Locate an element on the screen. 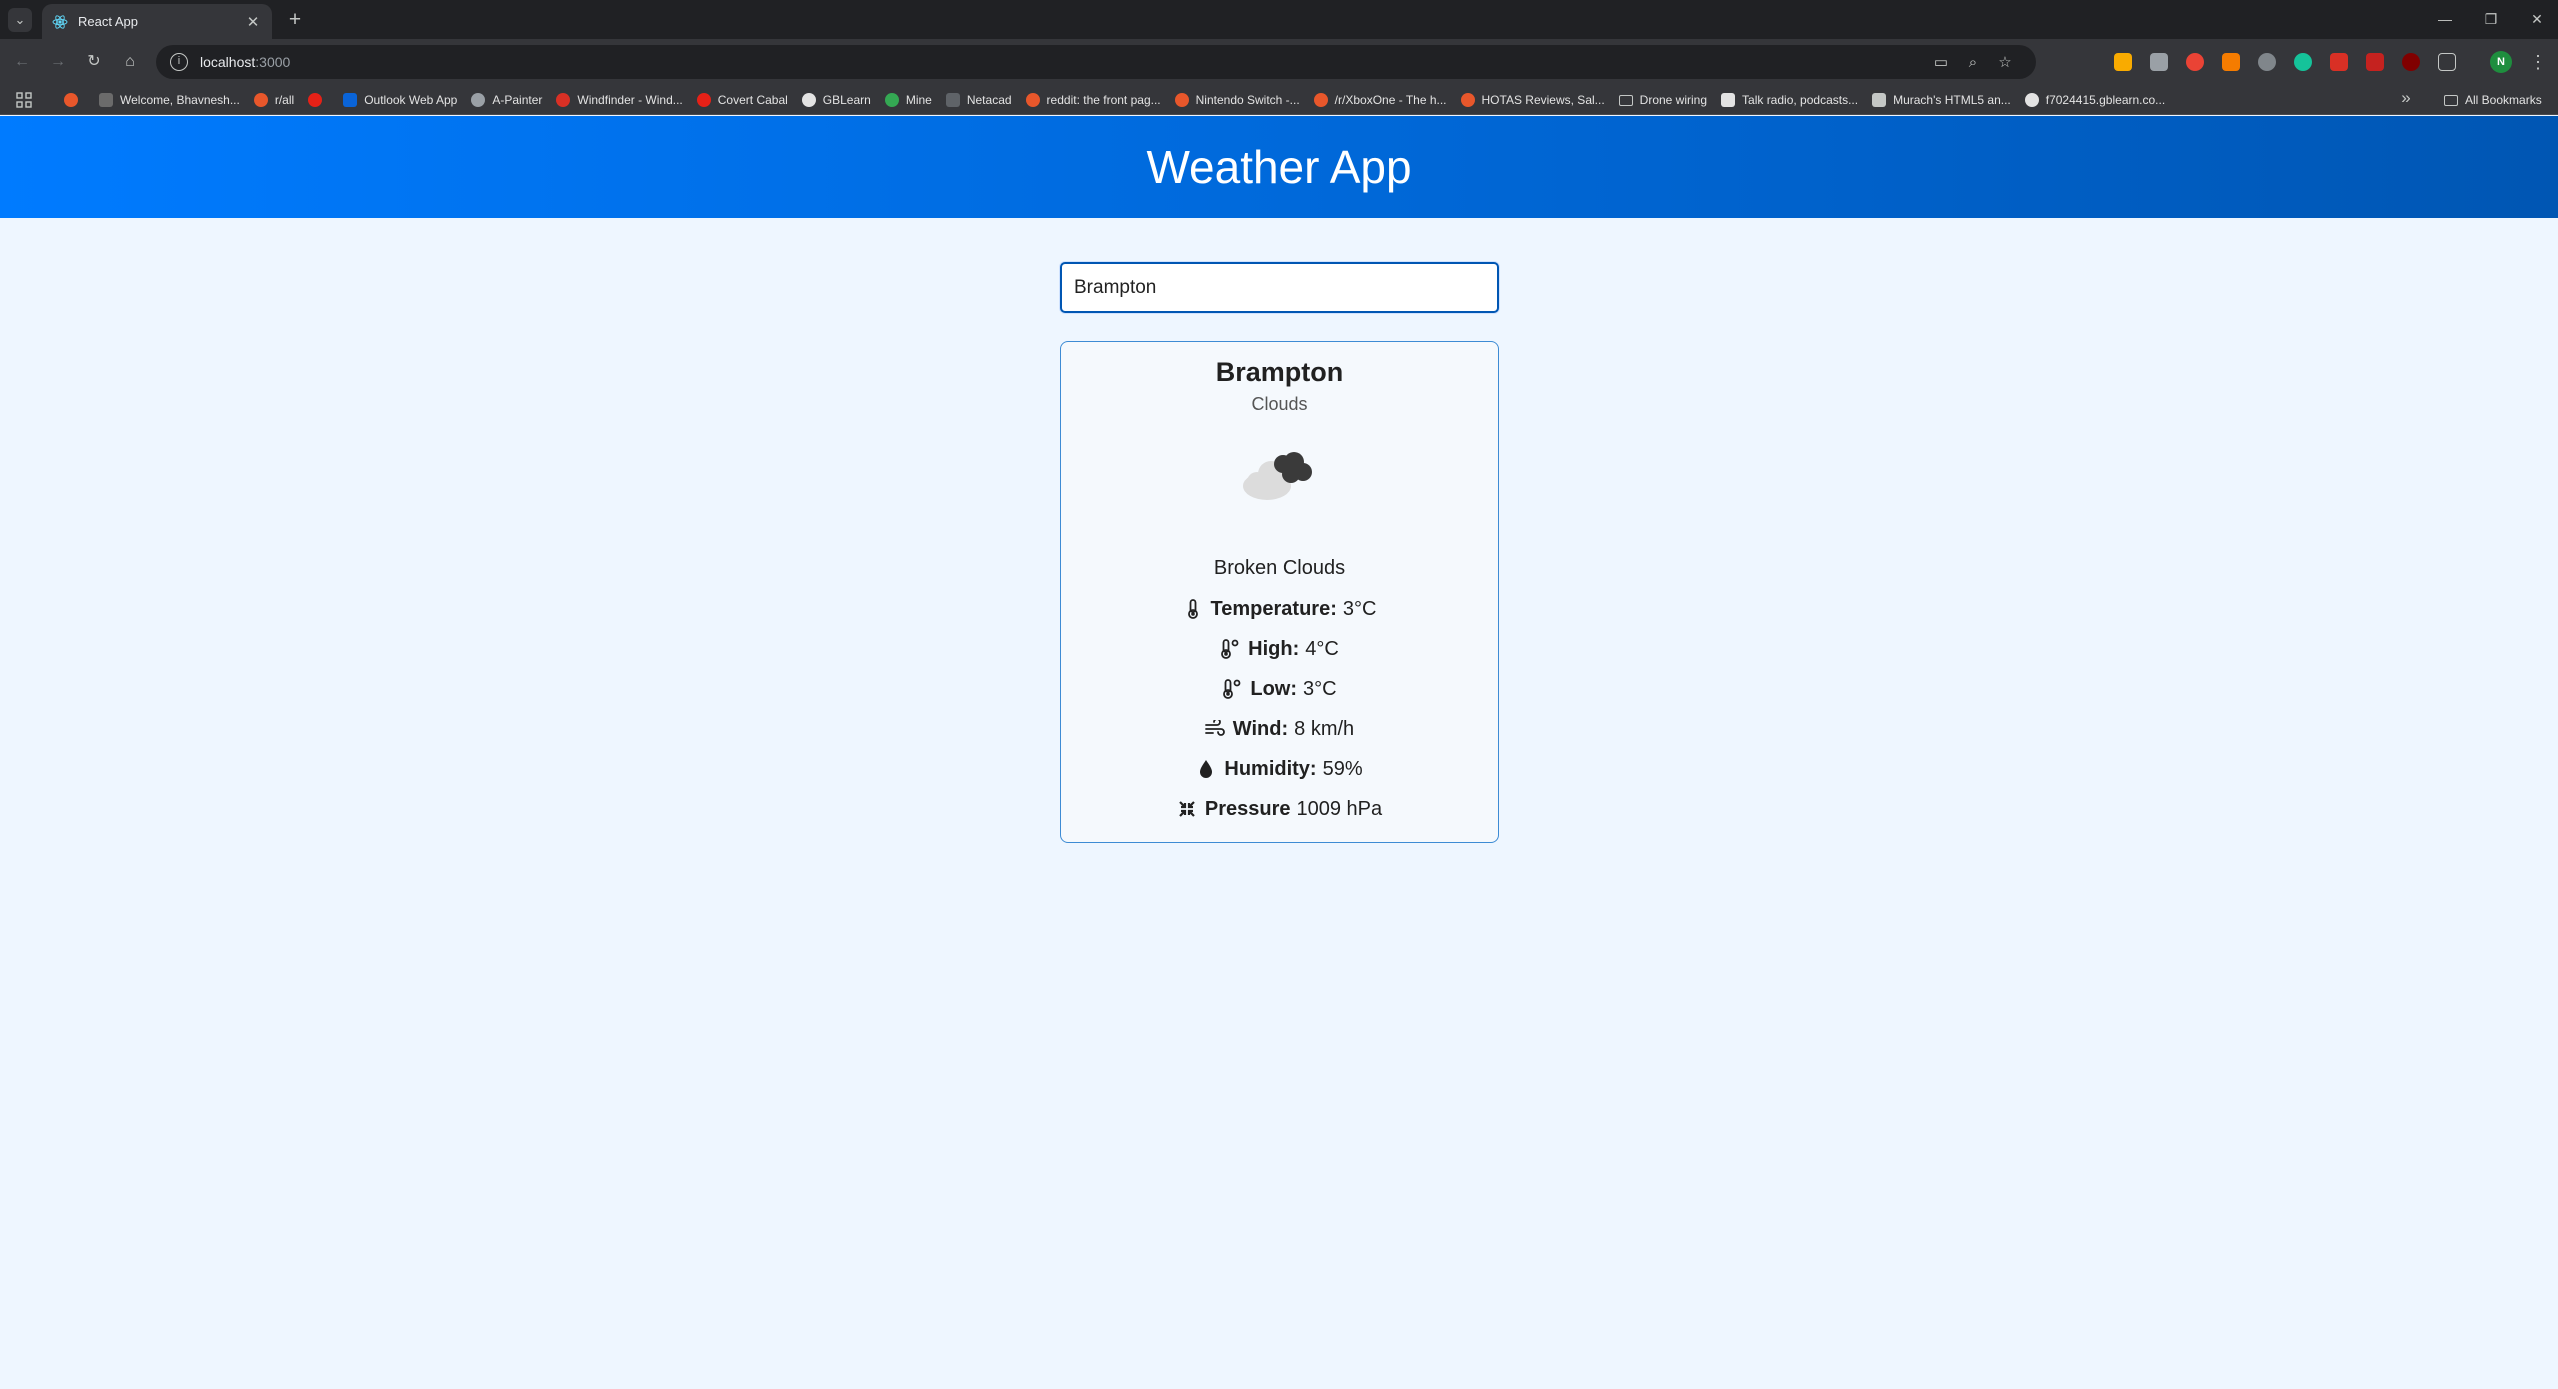 The width and height of the screenshot is (2558, 1389). new-tab-plus-icon: + is located at coordinates (295, 20).